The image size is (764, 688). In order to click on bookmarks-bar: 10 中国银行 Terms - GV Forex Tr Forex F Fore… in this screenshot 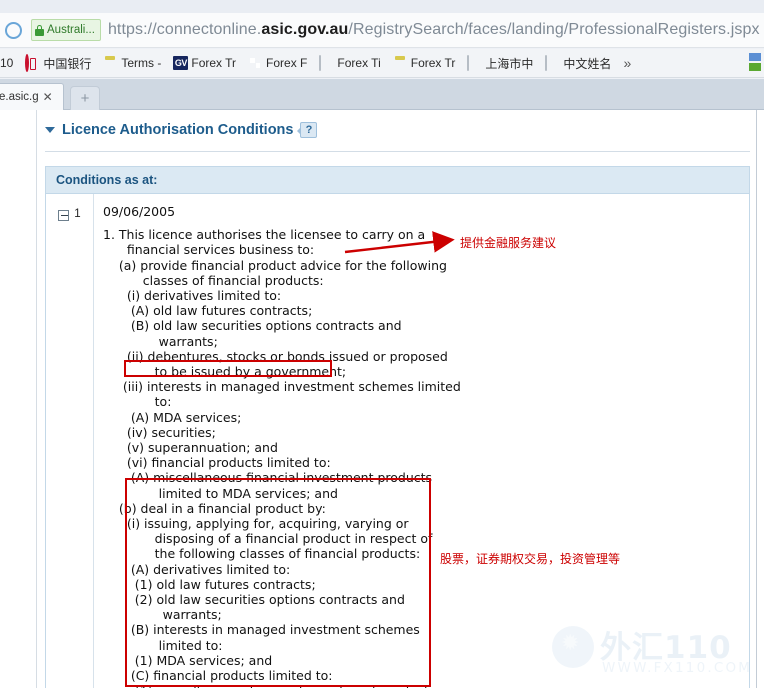, I will do `click(382, 63)`.